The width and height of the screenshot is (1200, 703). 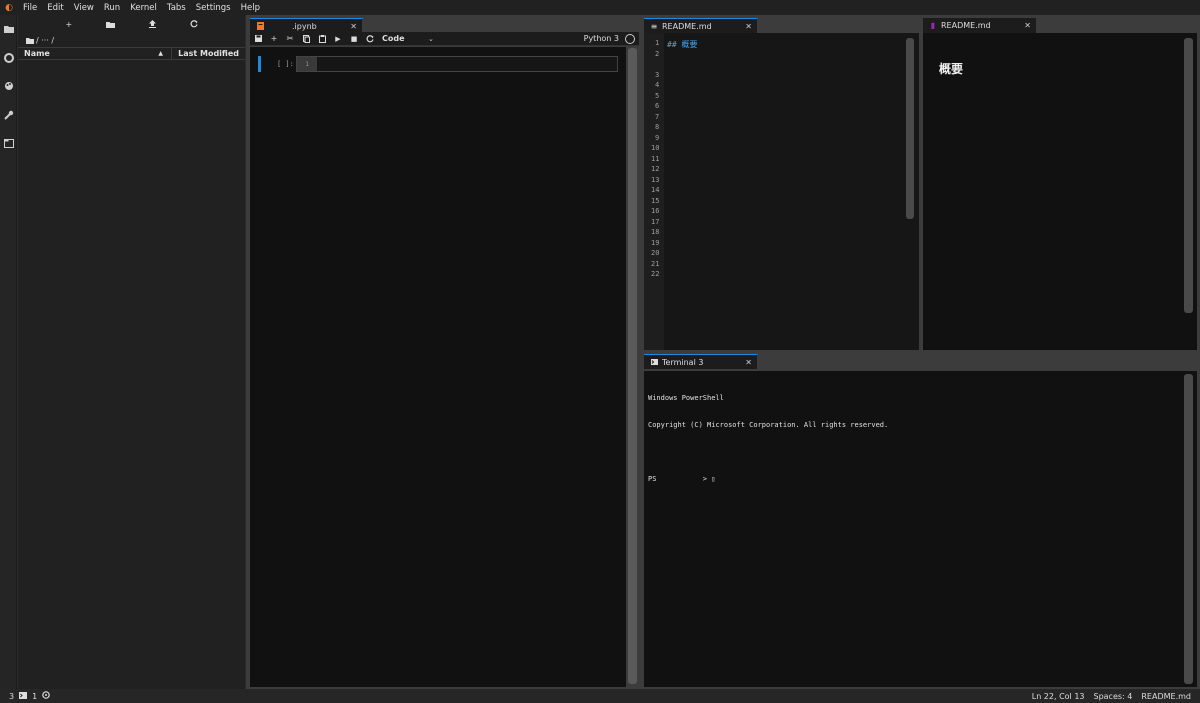 I want to click on line-number: 11, so click(x=655, y=158).